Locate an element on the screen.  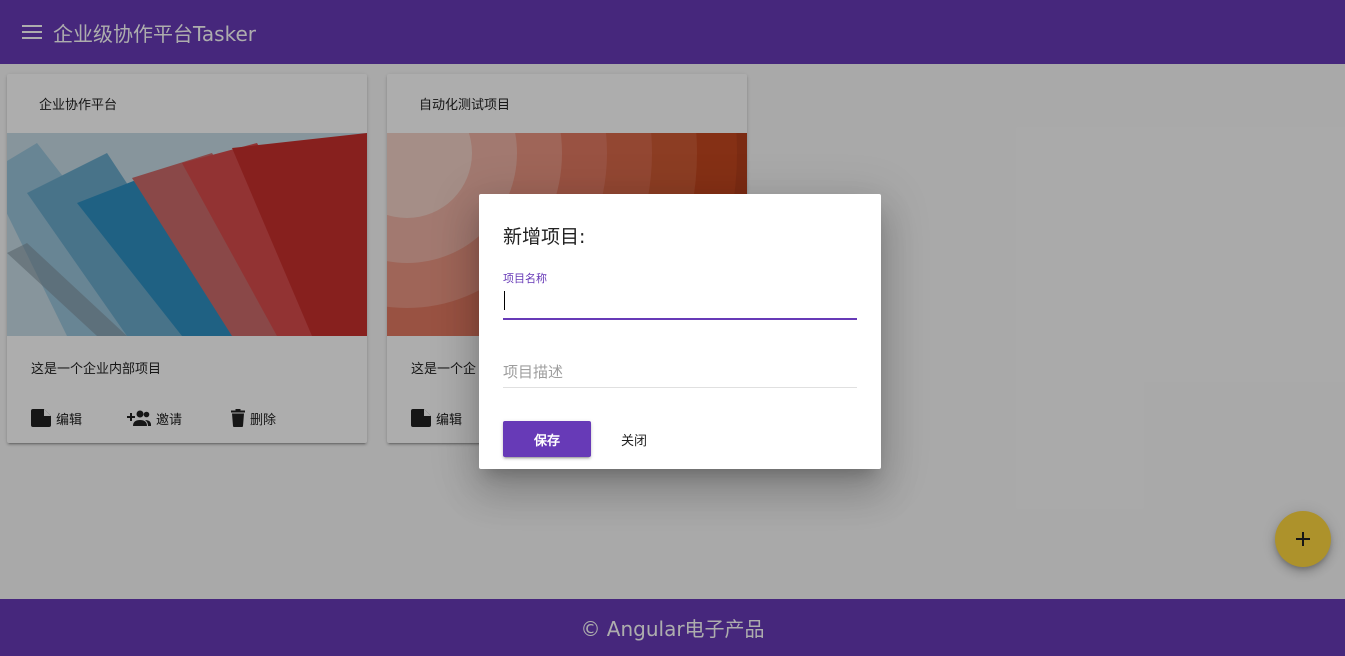
project-name-field: 项目名称 is located at coordinates (680, 295).